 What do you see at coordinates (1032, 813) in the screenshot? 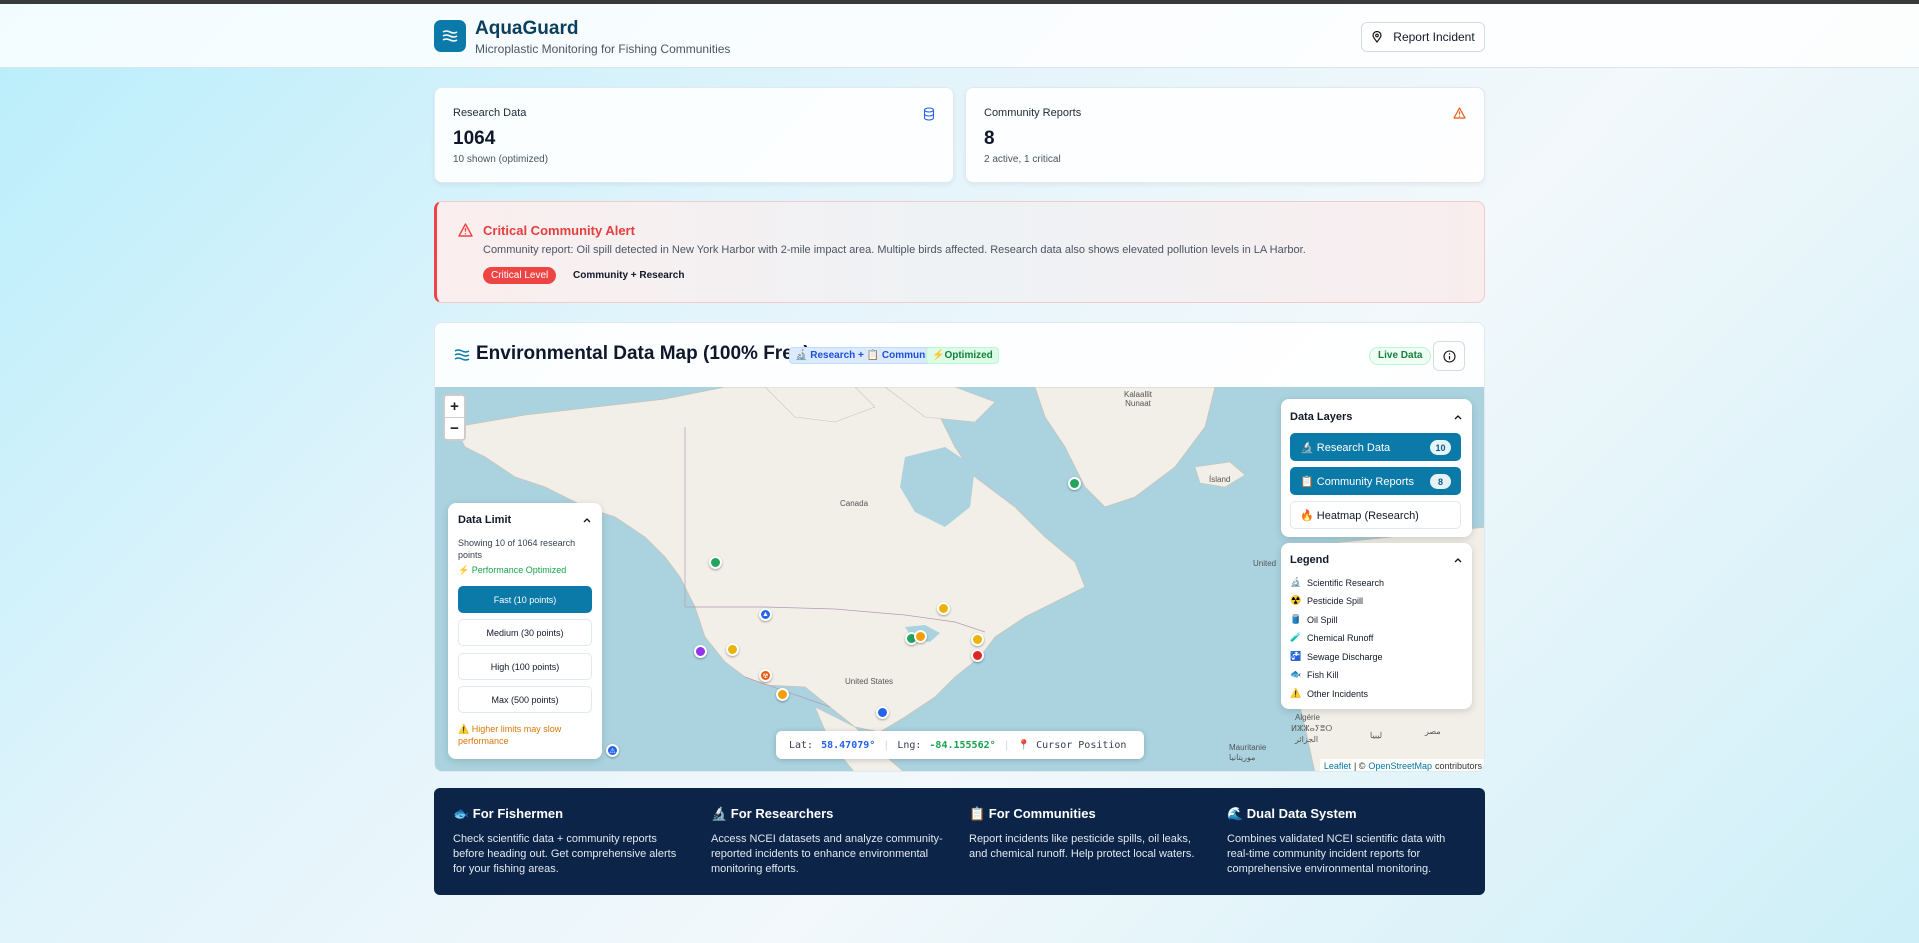
I see `info-title: 📋 For Communities` at bounding box center [1032, 813].